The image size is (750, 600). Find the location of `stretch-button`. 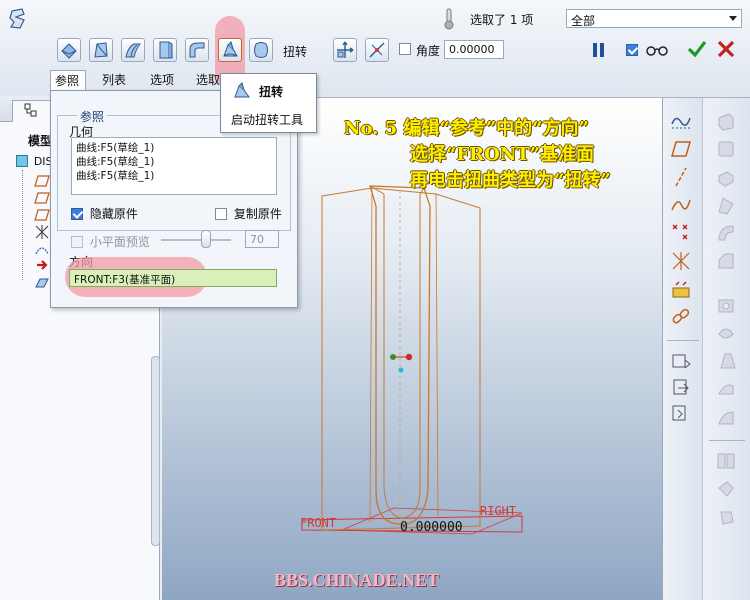

stretch-button is located at coordinates (165, 50).